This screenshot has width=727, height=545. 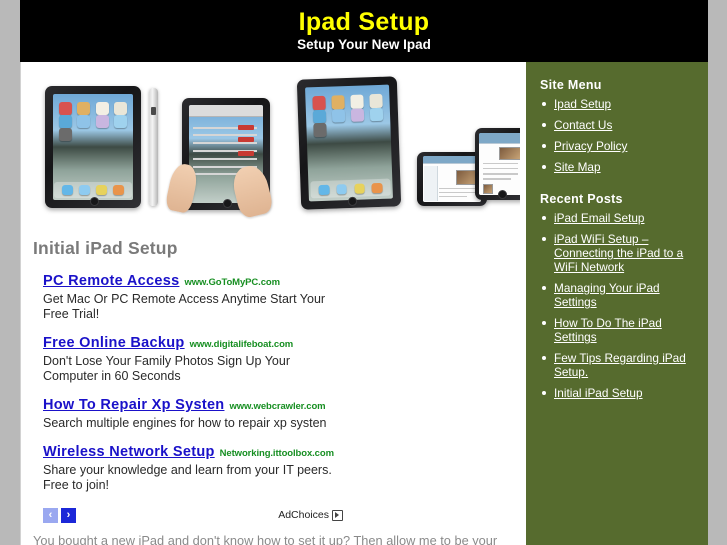 What do you see at coordinates (617, 125) in the screenshot?
I see `list-item: Contact Us` at bounding box center [617, 125].